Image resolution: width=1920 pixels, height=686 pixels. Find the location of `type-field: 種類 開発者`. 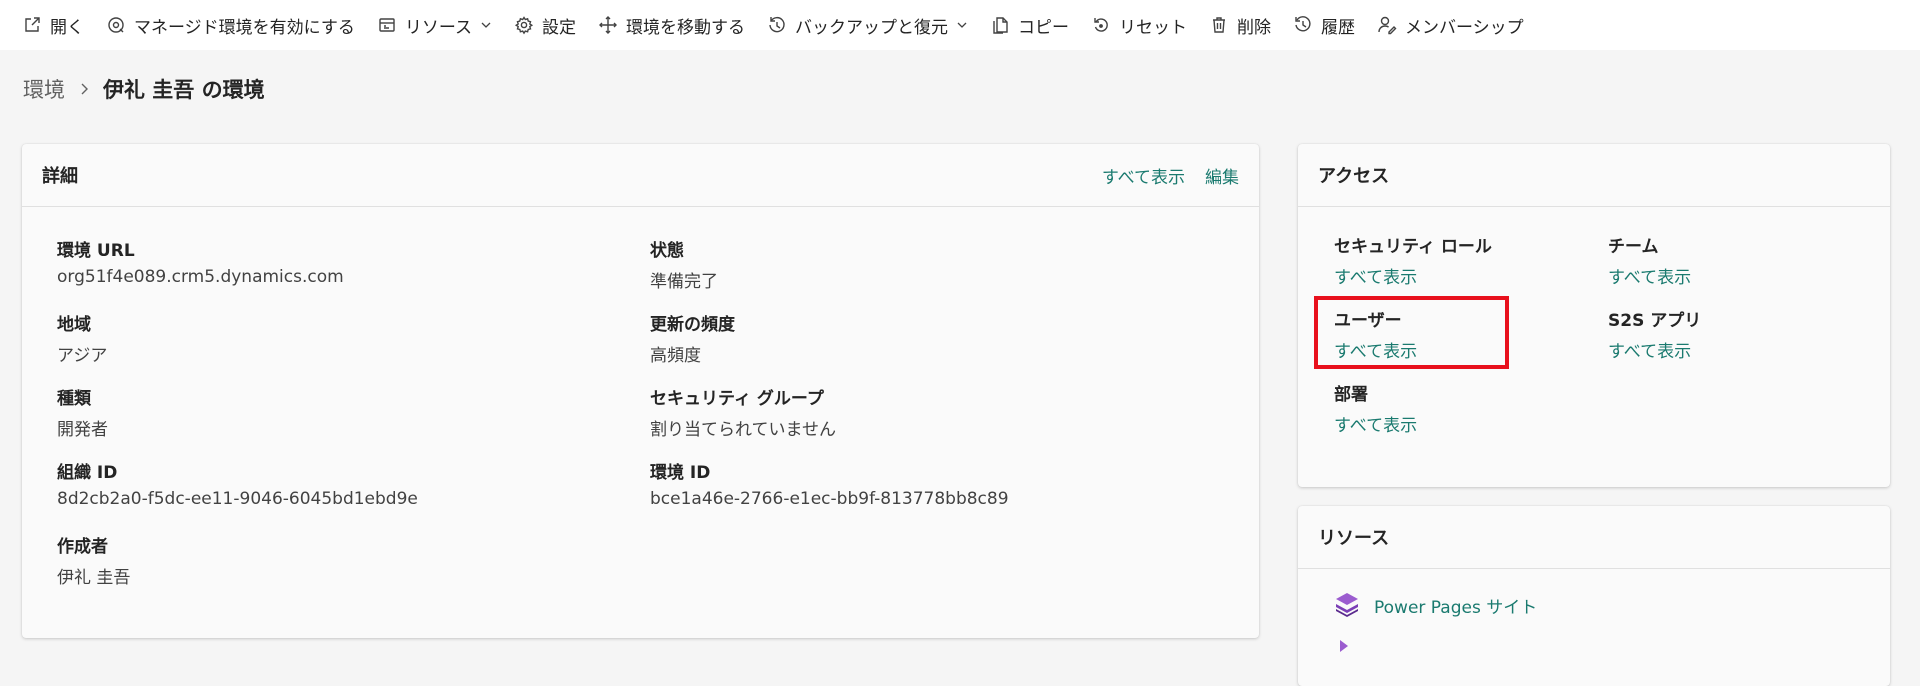

type-field: 種類 開発者 is located at coordinates (82, 412).